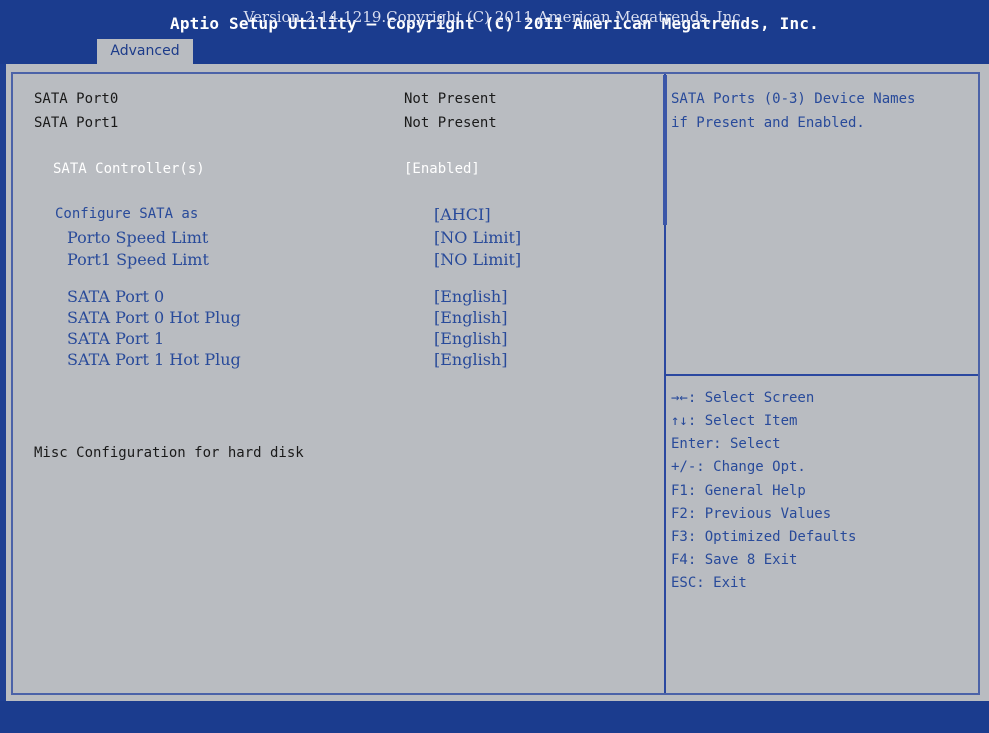  I want to click on sata-controller-value: [Enabled], so click(442, 169).